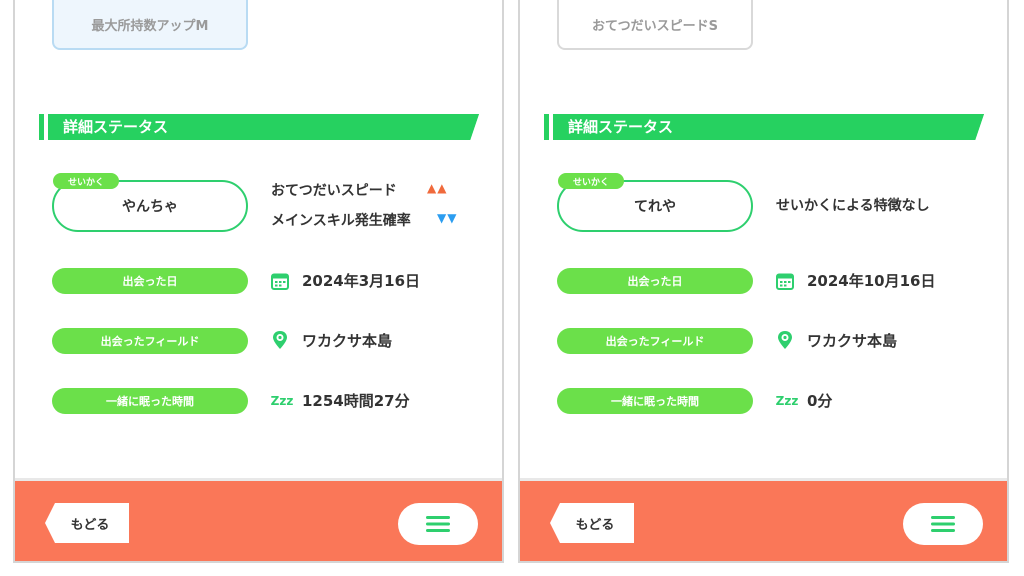  What do you see at coordinates (341, 221) in the screenshot?
I see `nature-effect-down: メインスキル発生確率` at bounding box center [341, 221].